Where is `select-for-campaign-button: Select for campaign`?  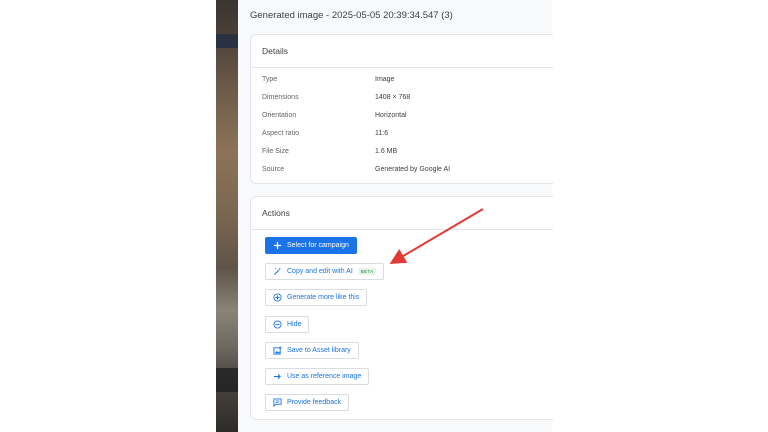 select-for-campaign-button: Select for campaign is located at coordinates (311, 245).